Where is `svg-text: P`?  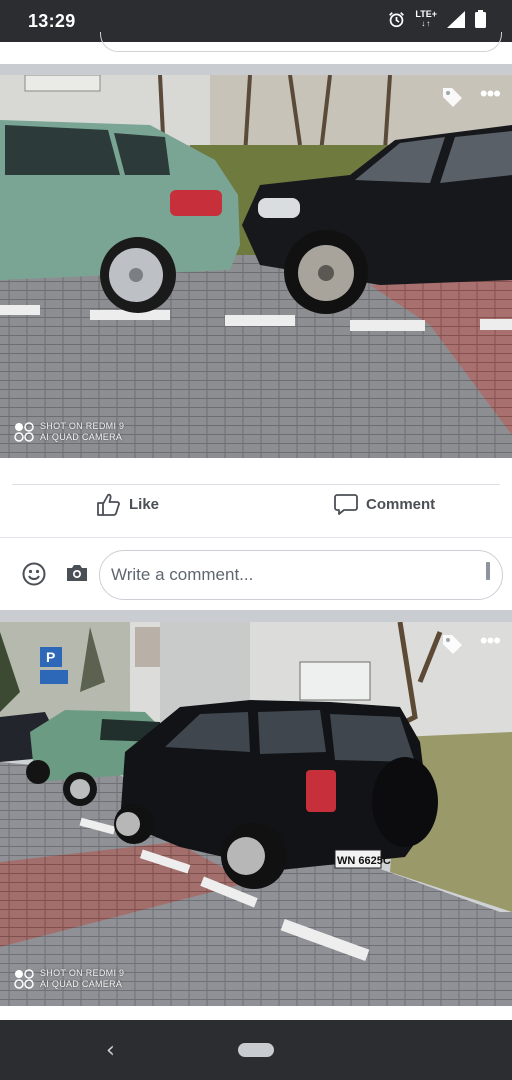 svg-text: P is located at coordinates (50, 657).